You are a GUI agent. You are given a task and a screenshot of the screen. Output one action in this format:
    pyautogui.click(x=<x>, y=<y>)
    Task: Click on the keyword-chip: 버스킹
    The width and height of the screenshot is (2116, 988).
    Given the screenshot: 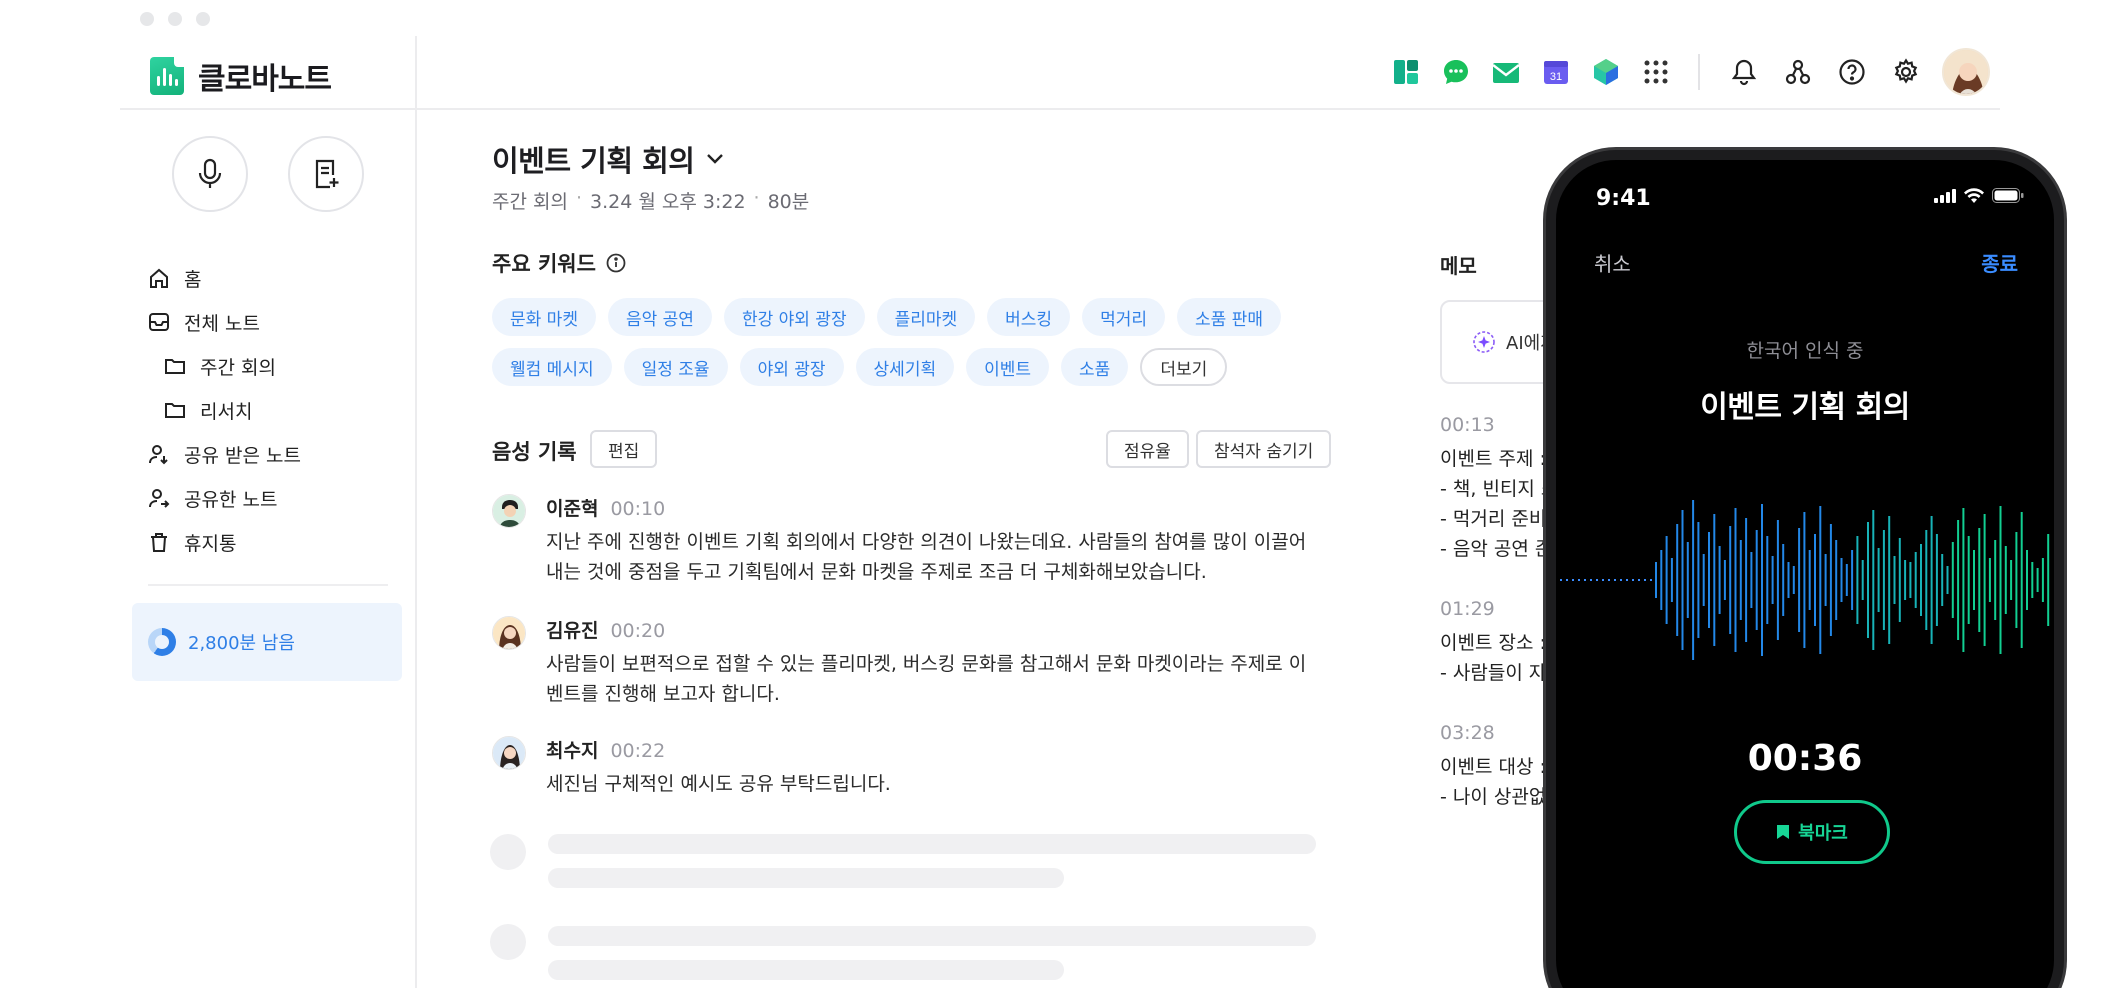 What is the action you would take?
    pyautogui.click(x=1029, y=317)
    